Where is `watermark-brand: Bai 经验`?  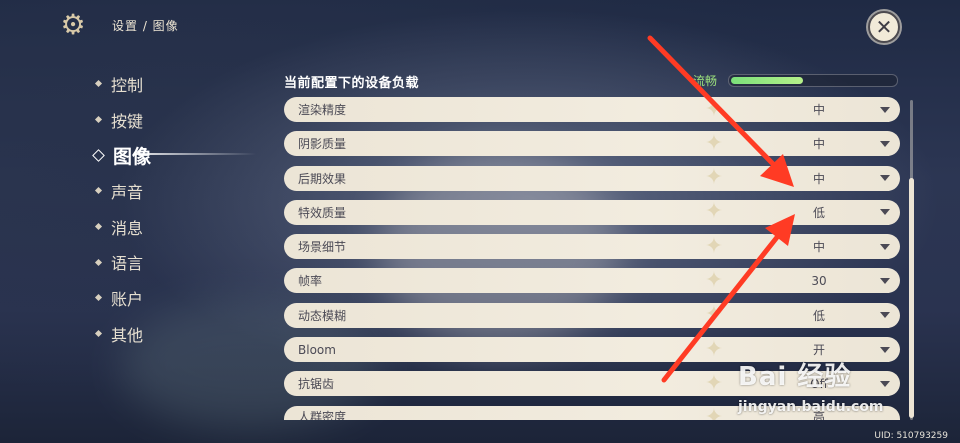
watermark-brand: Bai 经验 is located at coordinates (795, 377).